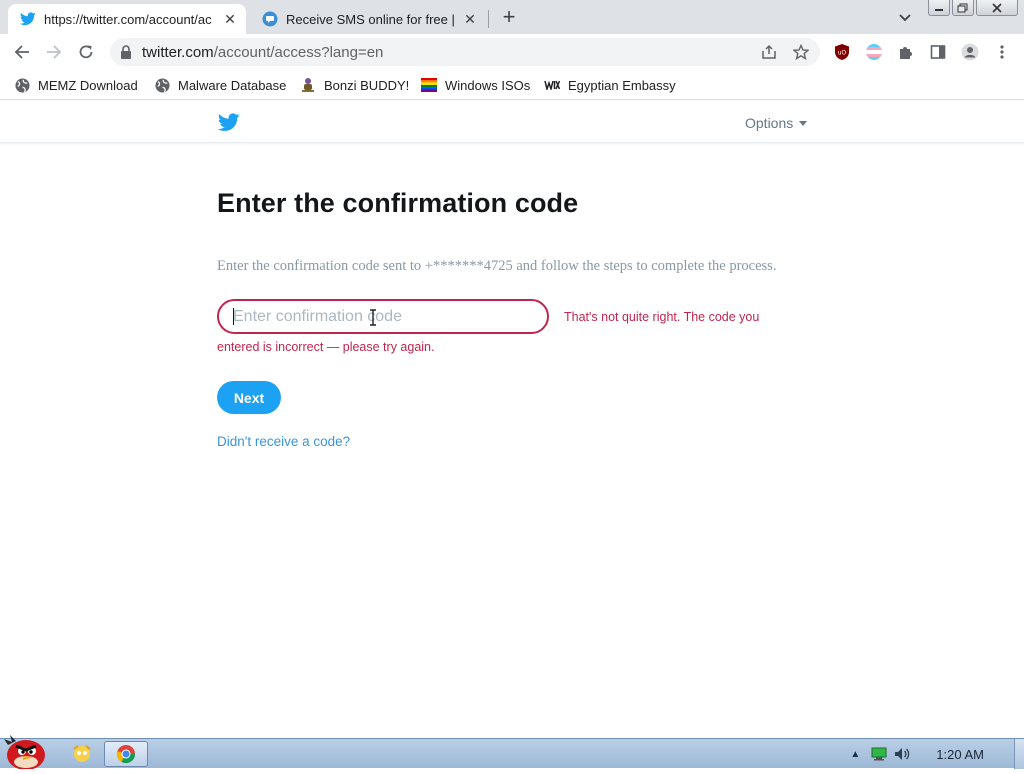  What do you see at coordinates (512, 752) in the screenshot?
I see `taskbar: ▲ 1:20 AM` at bounding box center [512, 752].